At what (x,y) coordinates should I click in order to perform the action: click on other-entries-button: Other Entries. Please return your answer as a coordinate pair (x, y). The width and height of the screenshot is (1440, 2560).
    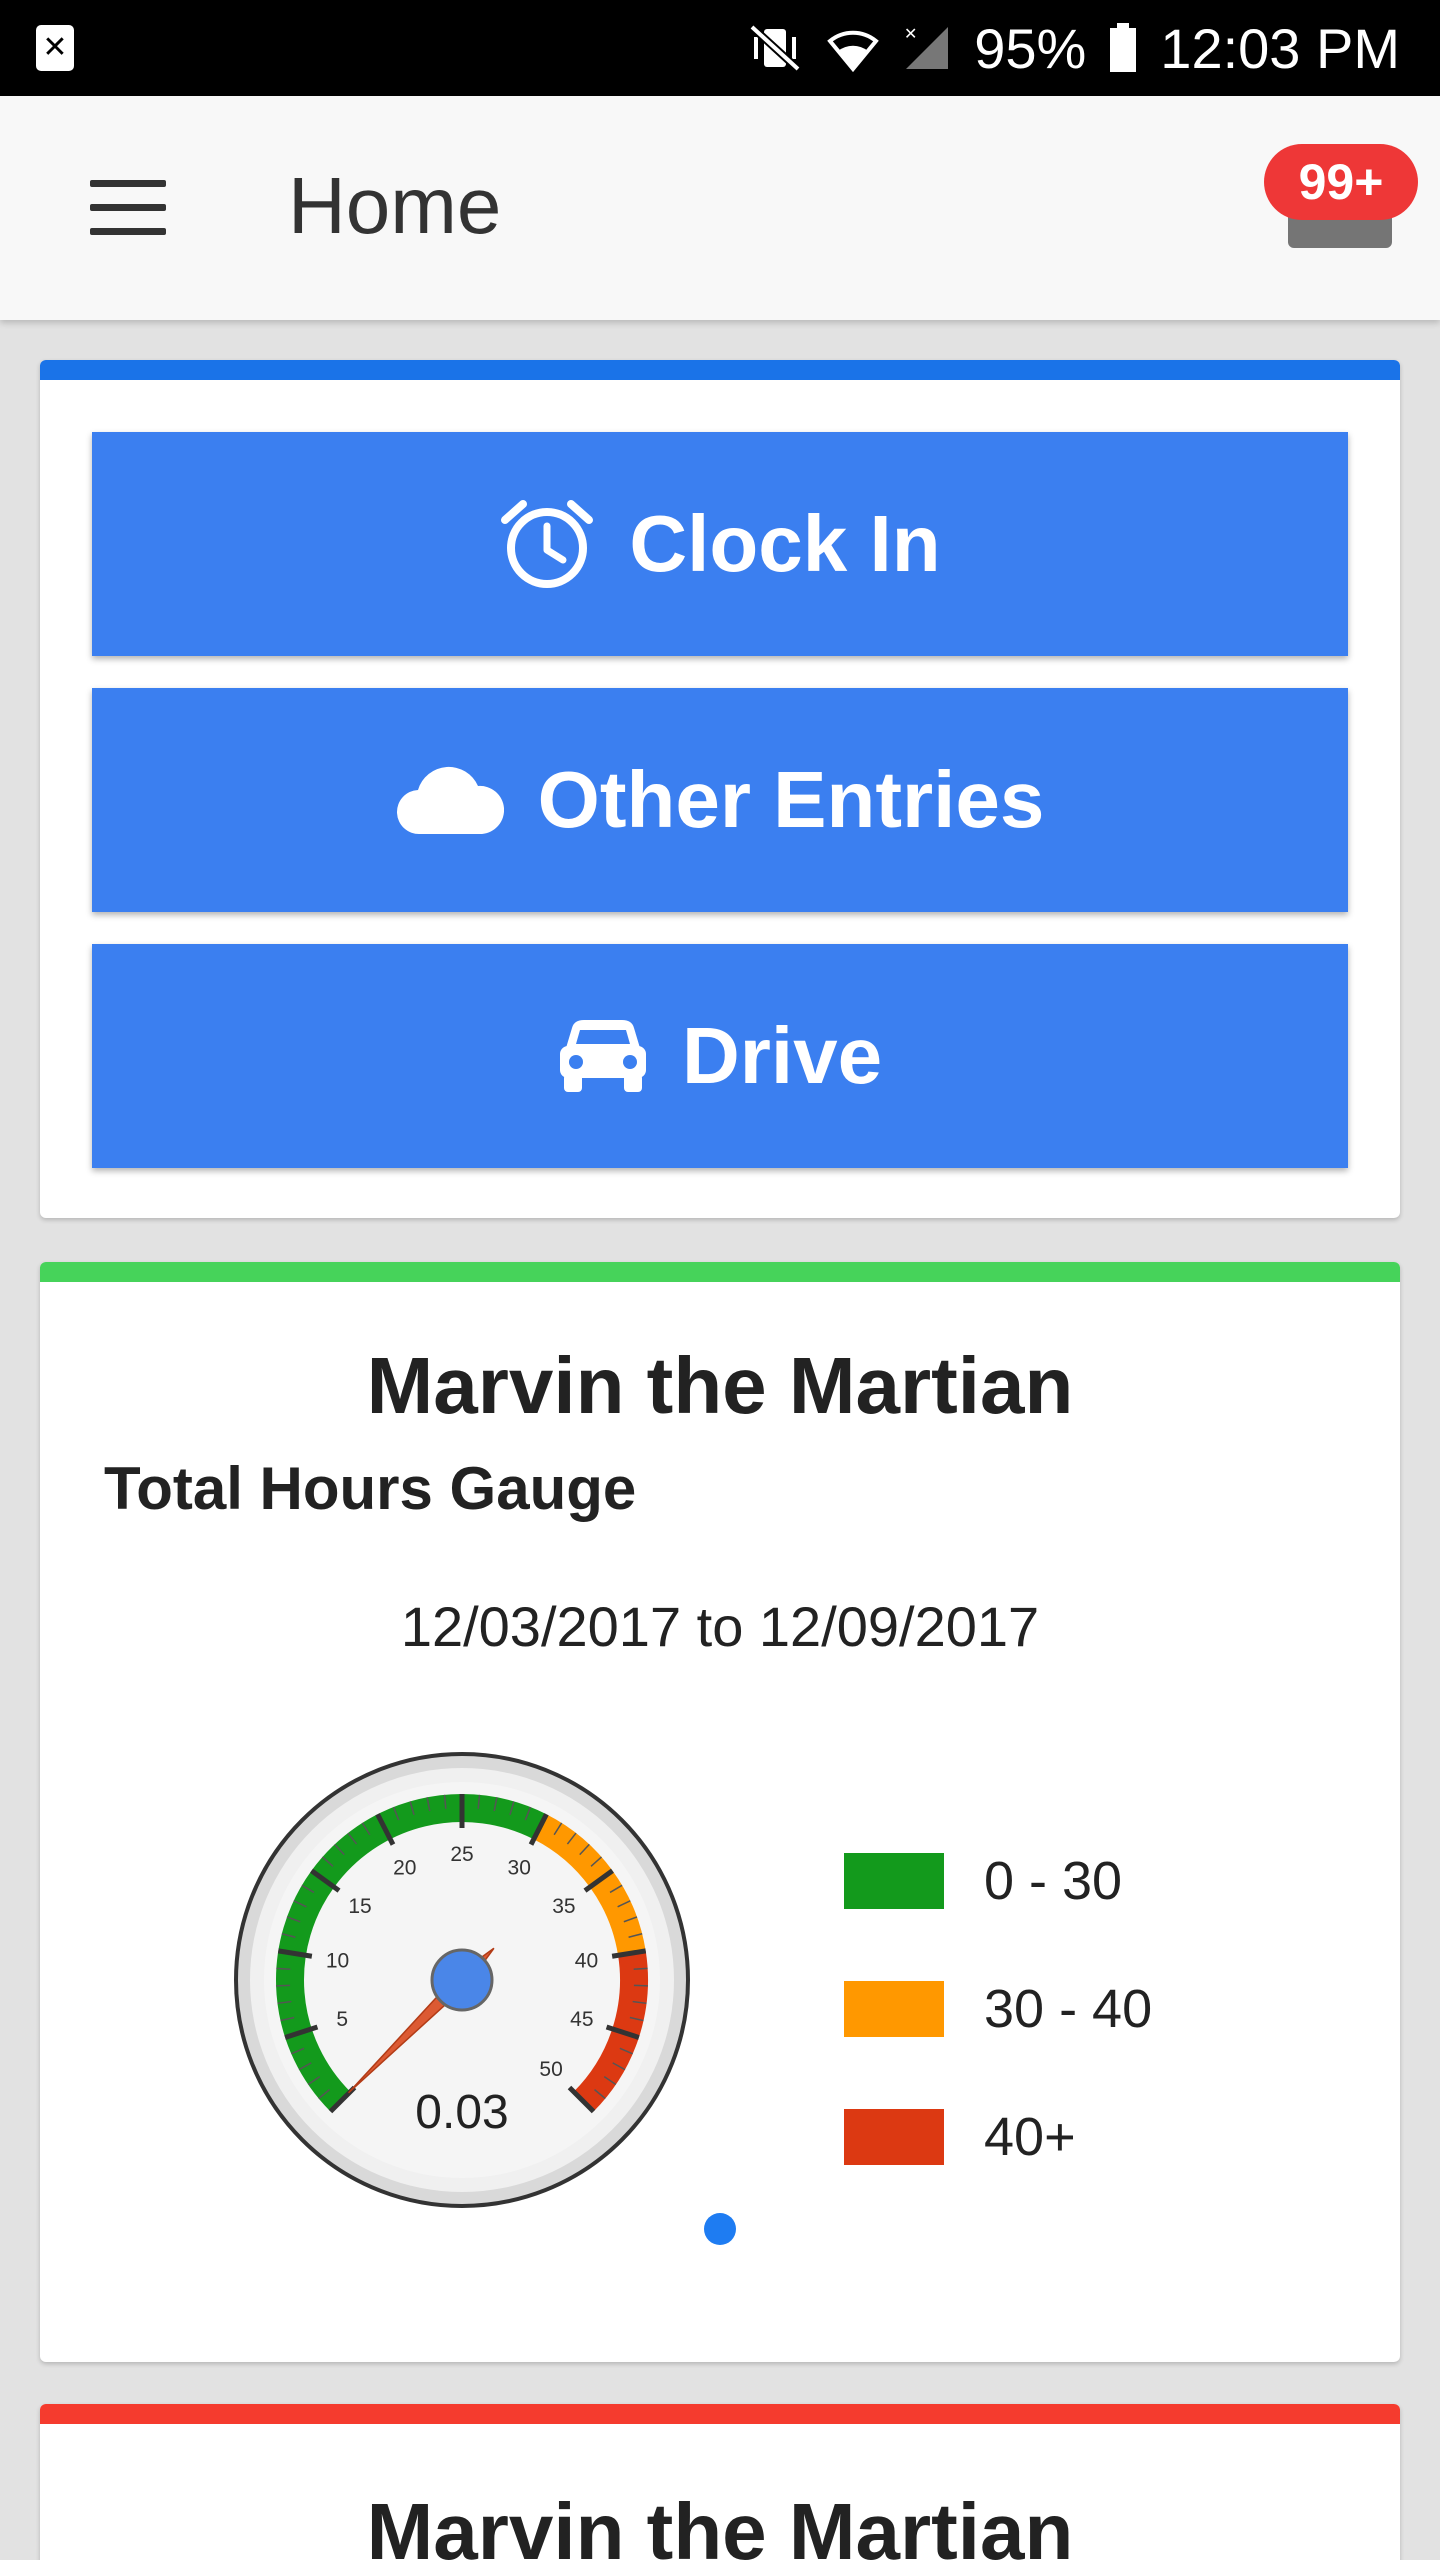
    Looking at the image, I should click on (720, 800).